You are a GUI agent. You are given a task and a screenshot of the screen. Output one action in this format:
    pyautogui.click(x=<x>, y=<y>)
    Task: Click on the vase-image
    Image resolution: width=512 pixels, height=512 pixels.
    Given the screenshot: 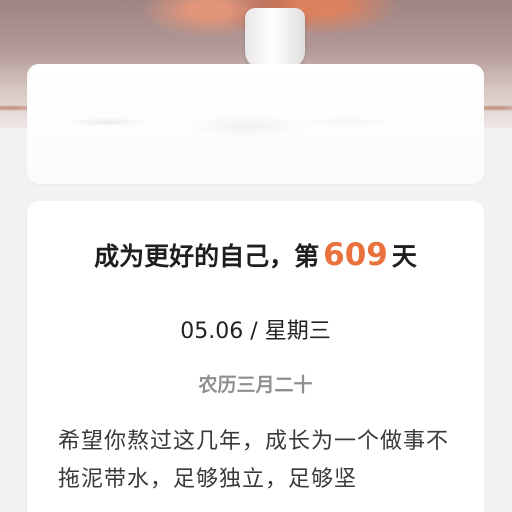 What is the action you would take?
    pyautogui.click(x=275, y=38)
    